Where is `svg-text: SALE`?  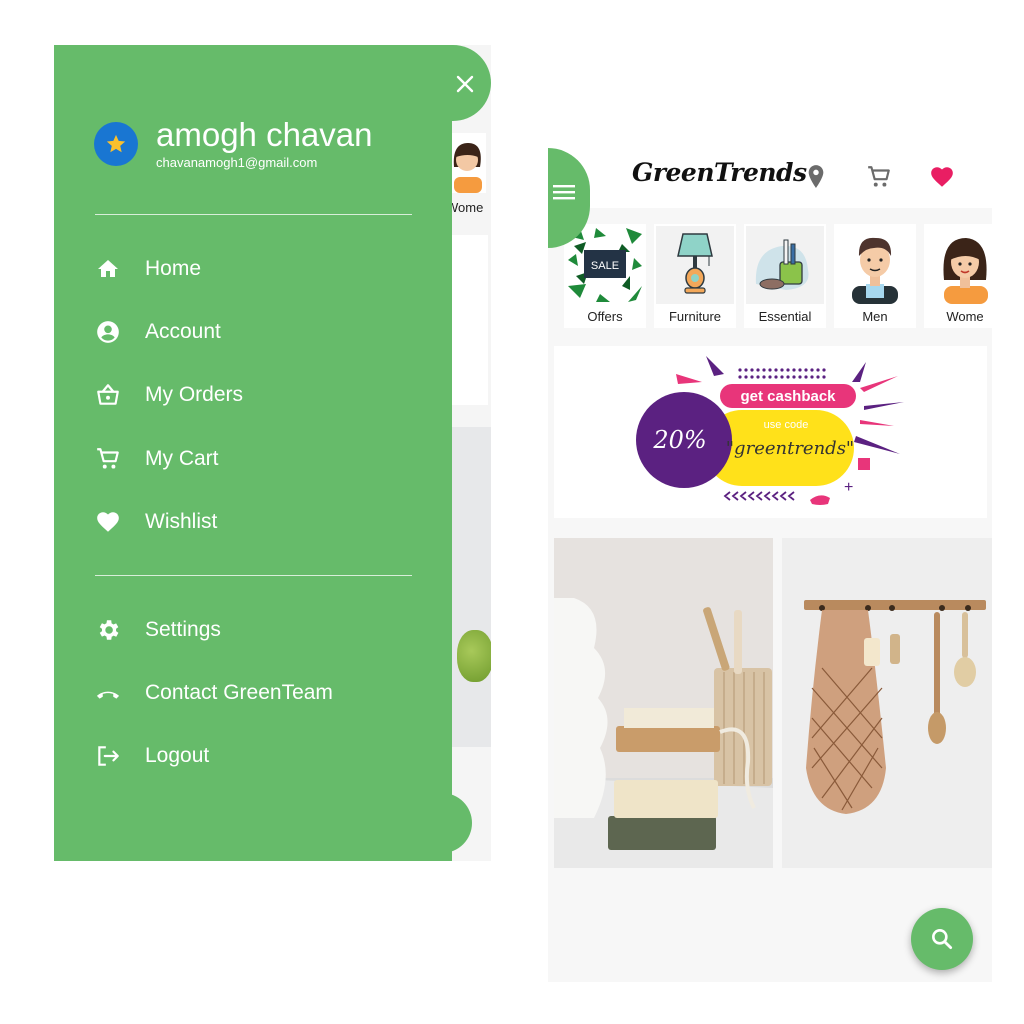 svg-text: SALE is located at coordinates (605, 266).